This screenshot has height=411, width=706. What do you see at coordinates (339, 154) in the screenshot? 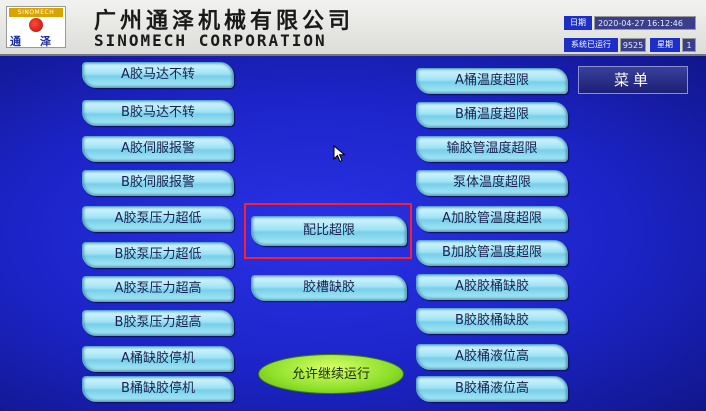
I see `mouse-cursor-icon` at bounding box center [339, 154].